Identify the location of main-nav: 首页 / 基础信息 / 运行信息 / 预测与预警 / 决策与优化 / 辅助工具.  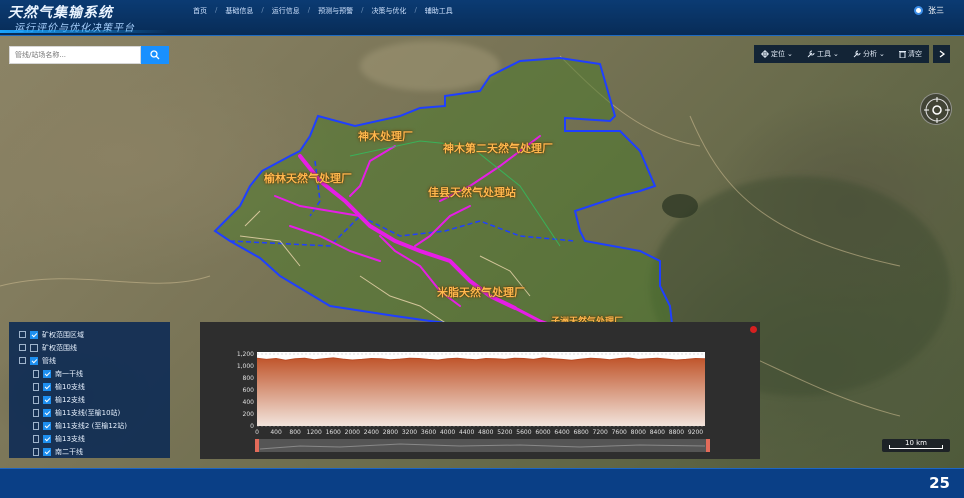
(323, 11).